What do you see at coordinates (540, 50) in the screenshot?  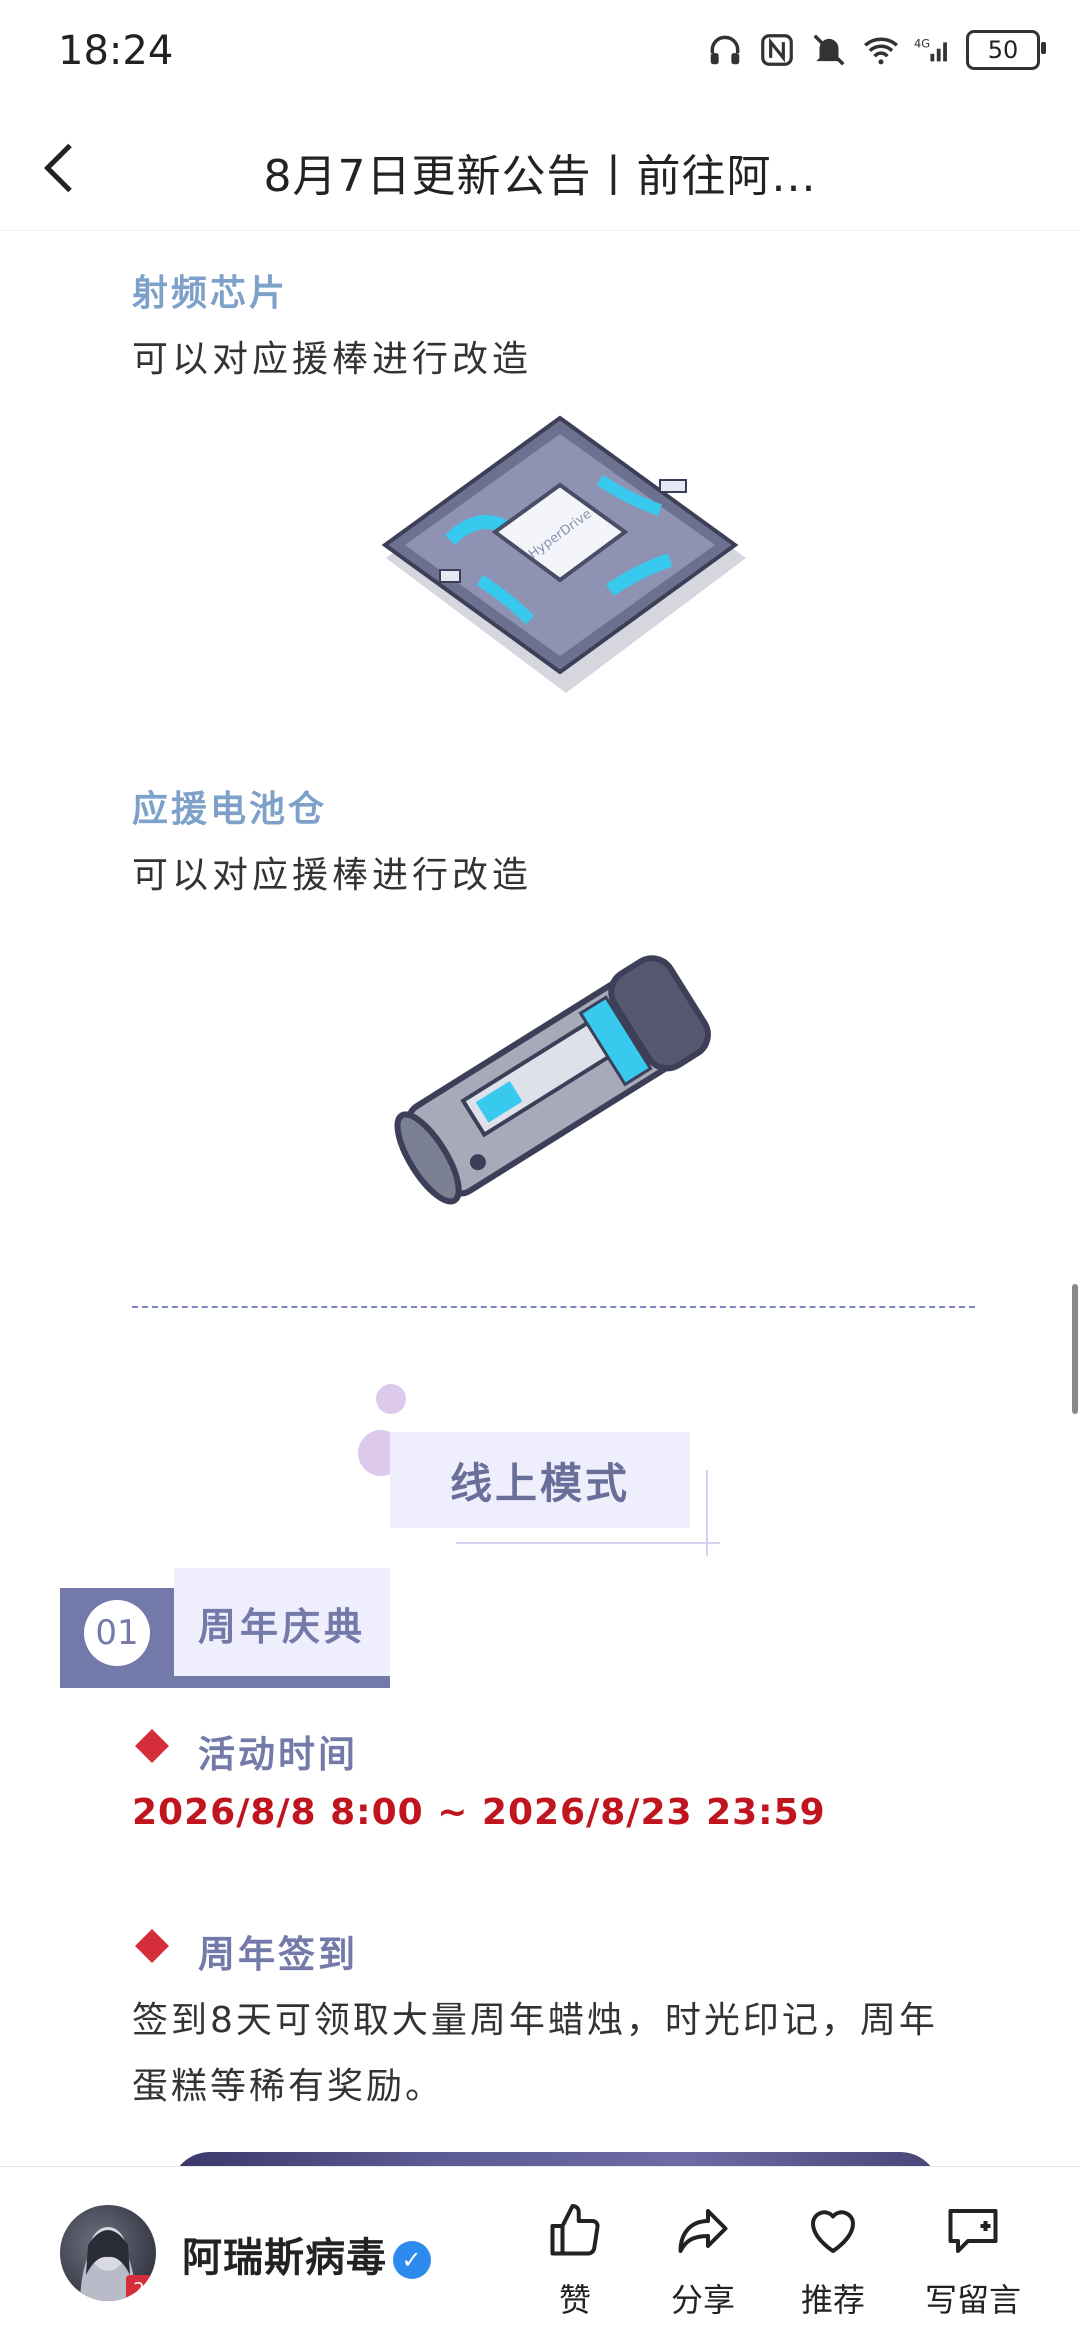 I see `status-bar: 18:24 4G 50` at bounding box center [540, 50].